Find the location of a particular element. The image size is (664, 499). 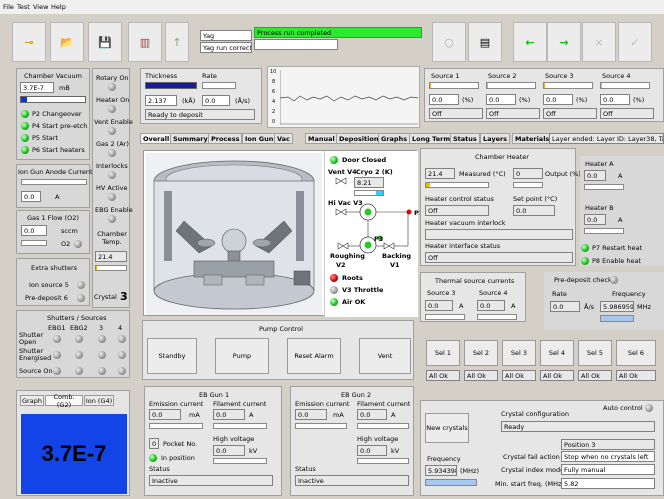

heater-control-status: Off is located at coordinates (457, 210).